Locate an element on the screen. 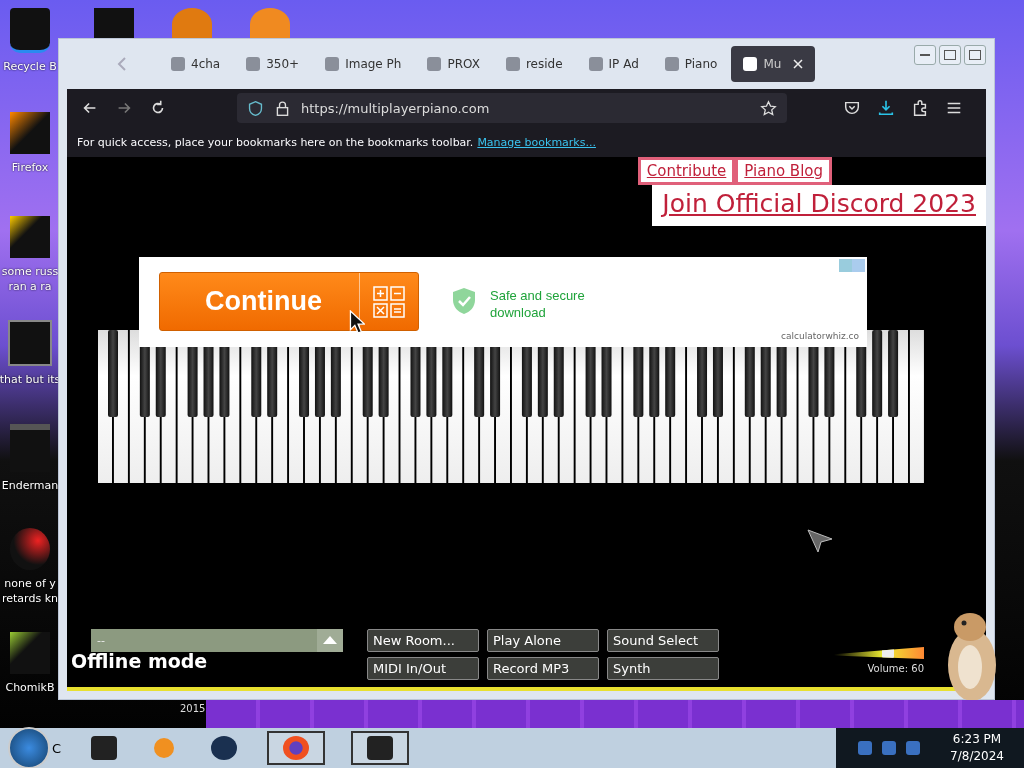  start-label: C is located at coordinates (57, 748).